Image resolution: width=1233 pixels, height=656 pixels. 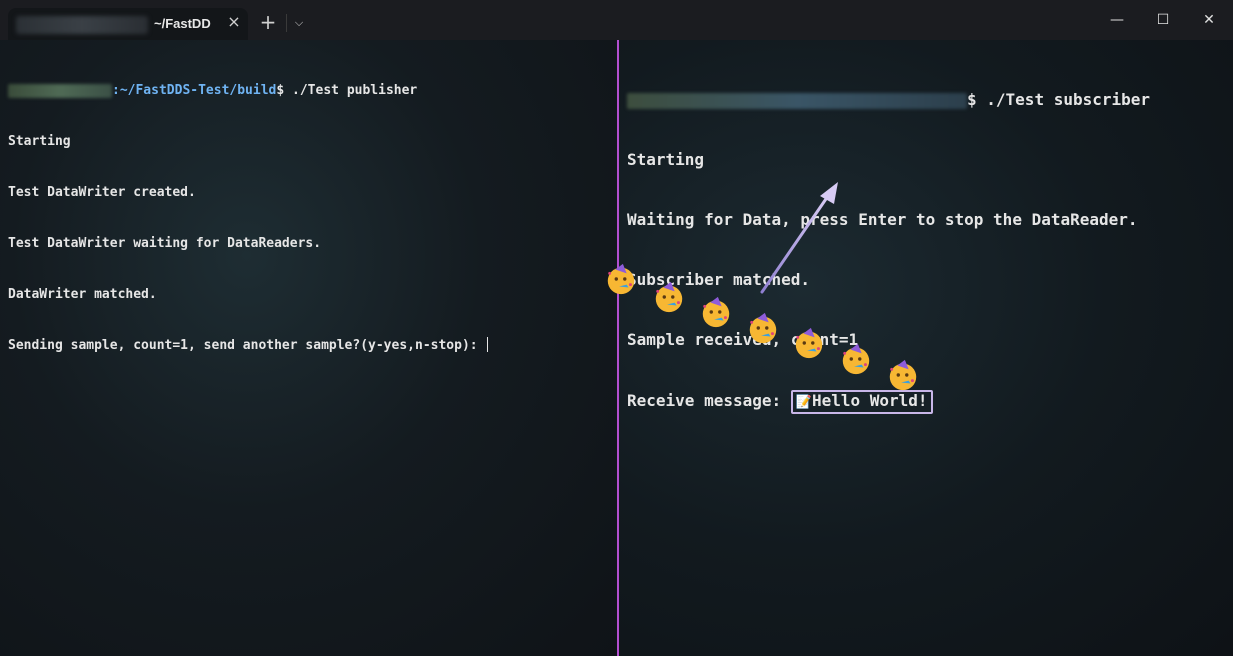 I want to click on terminal-tab: ~/FastDD ×, so click(x=128, y=24).